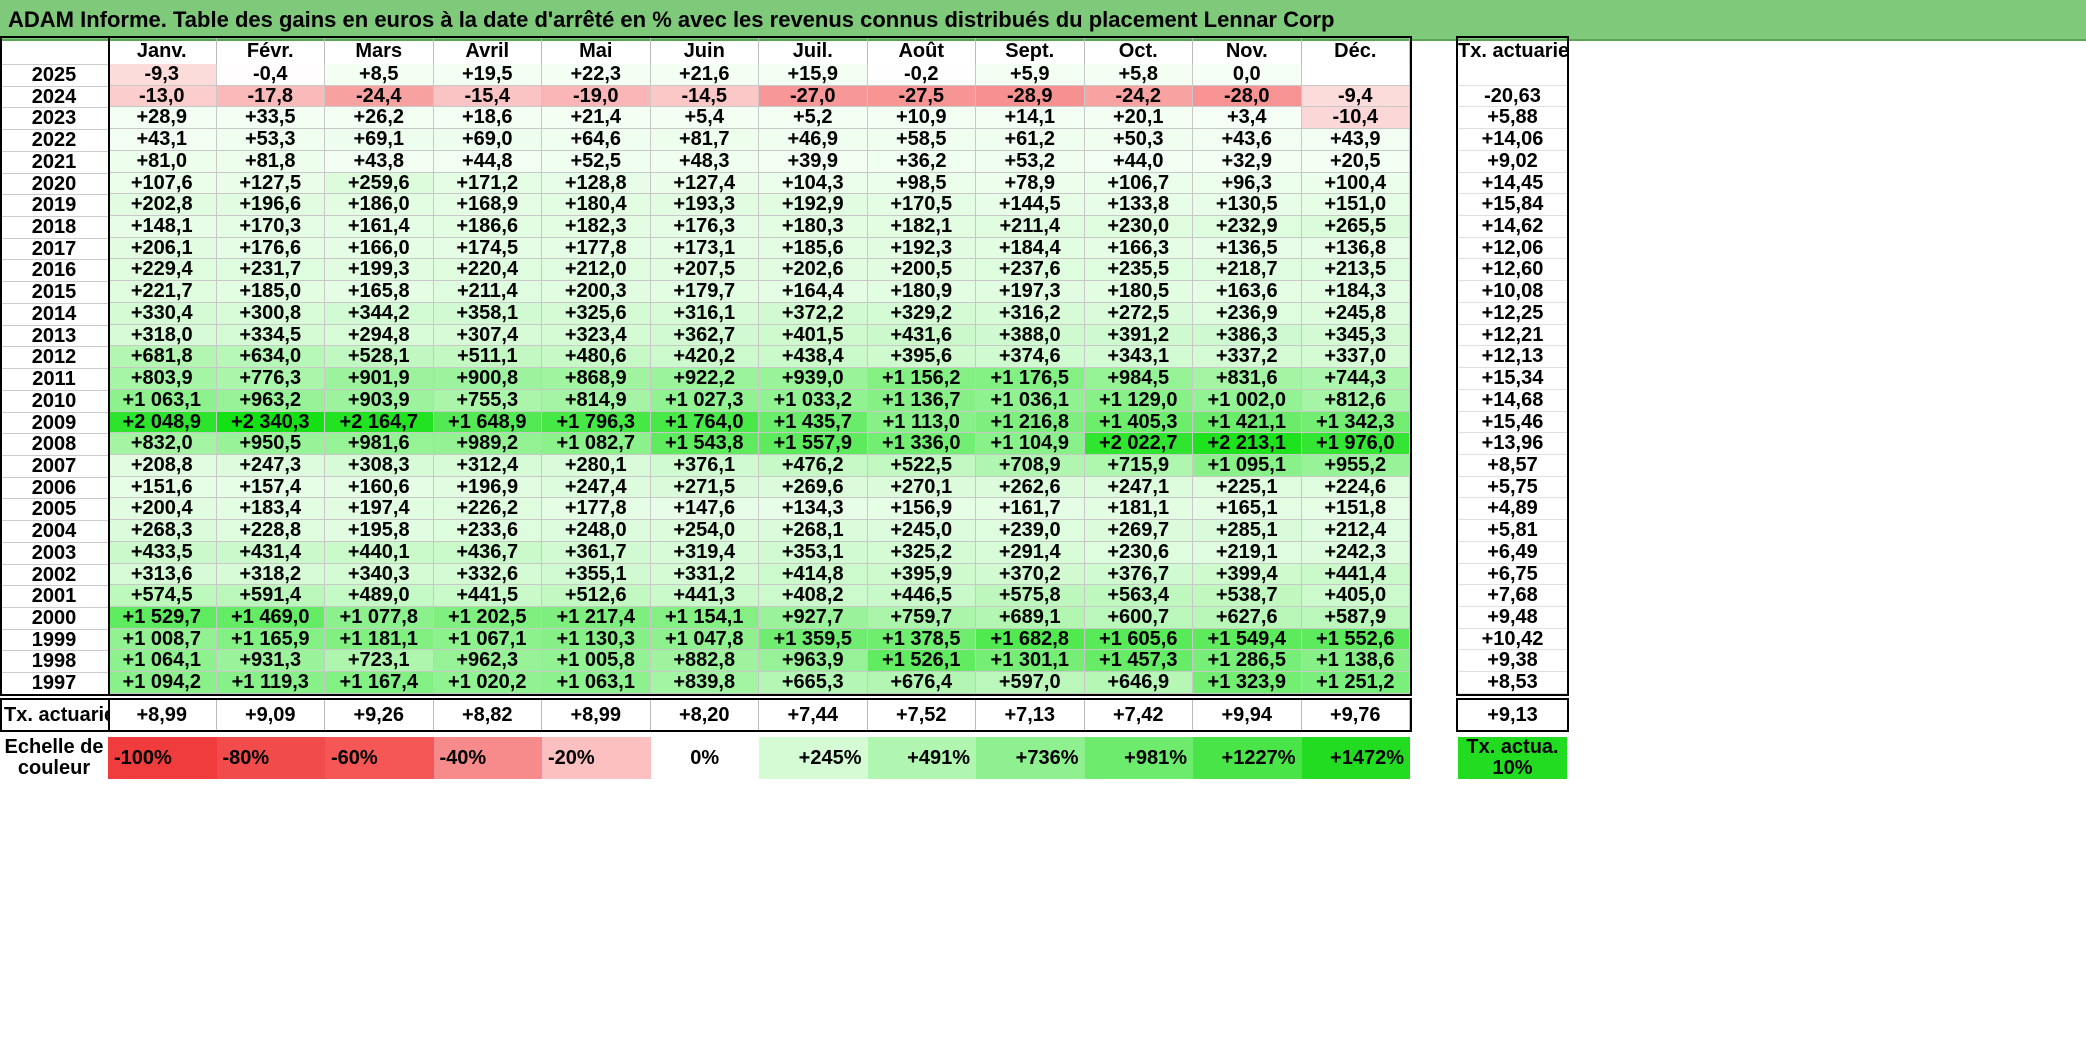 The image size is (2086, 1037). Describe the element at coordinates (162, 96) in the screenshot. I see `table-cell: -13,0` at that location.